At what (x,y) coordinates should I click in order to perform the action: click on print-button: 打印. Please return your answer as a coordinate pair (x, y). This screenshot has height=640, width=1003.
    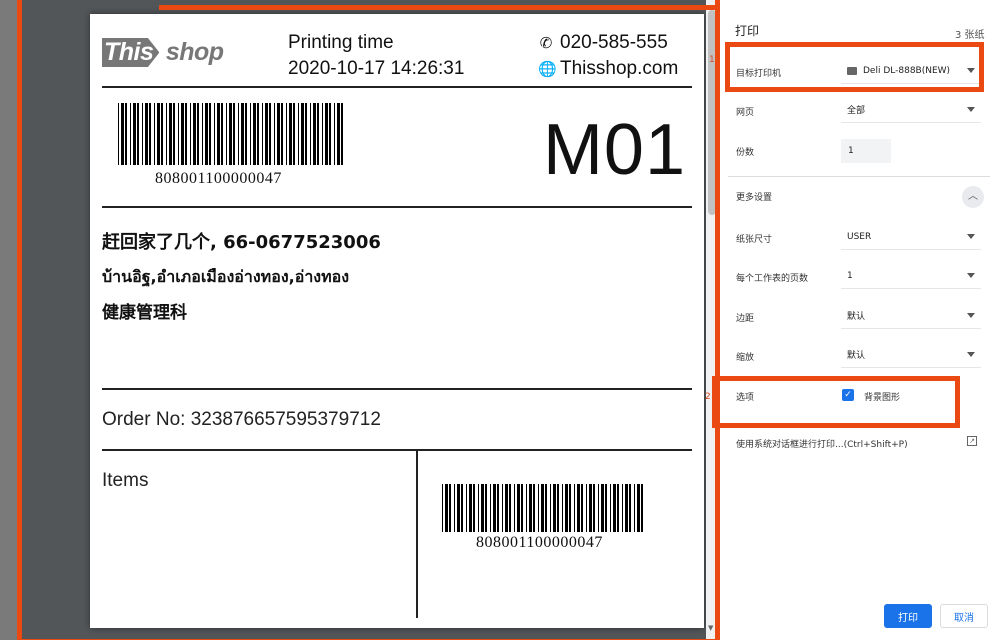
    Looking at the image, I should click on (908, 616).